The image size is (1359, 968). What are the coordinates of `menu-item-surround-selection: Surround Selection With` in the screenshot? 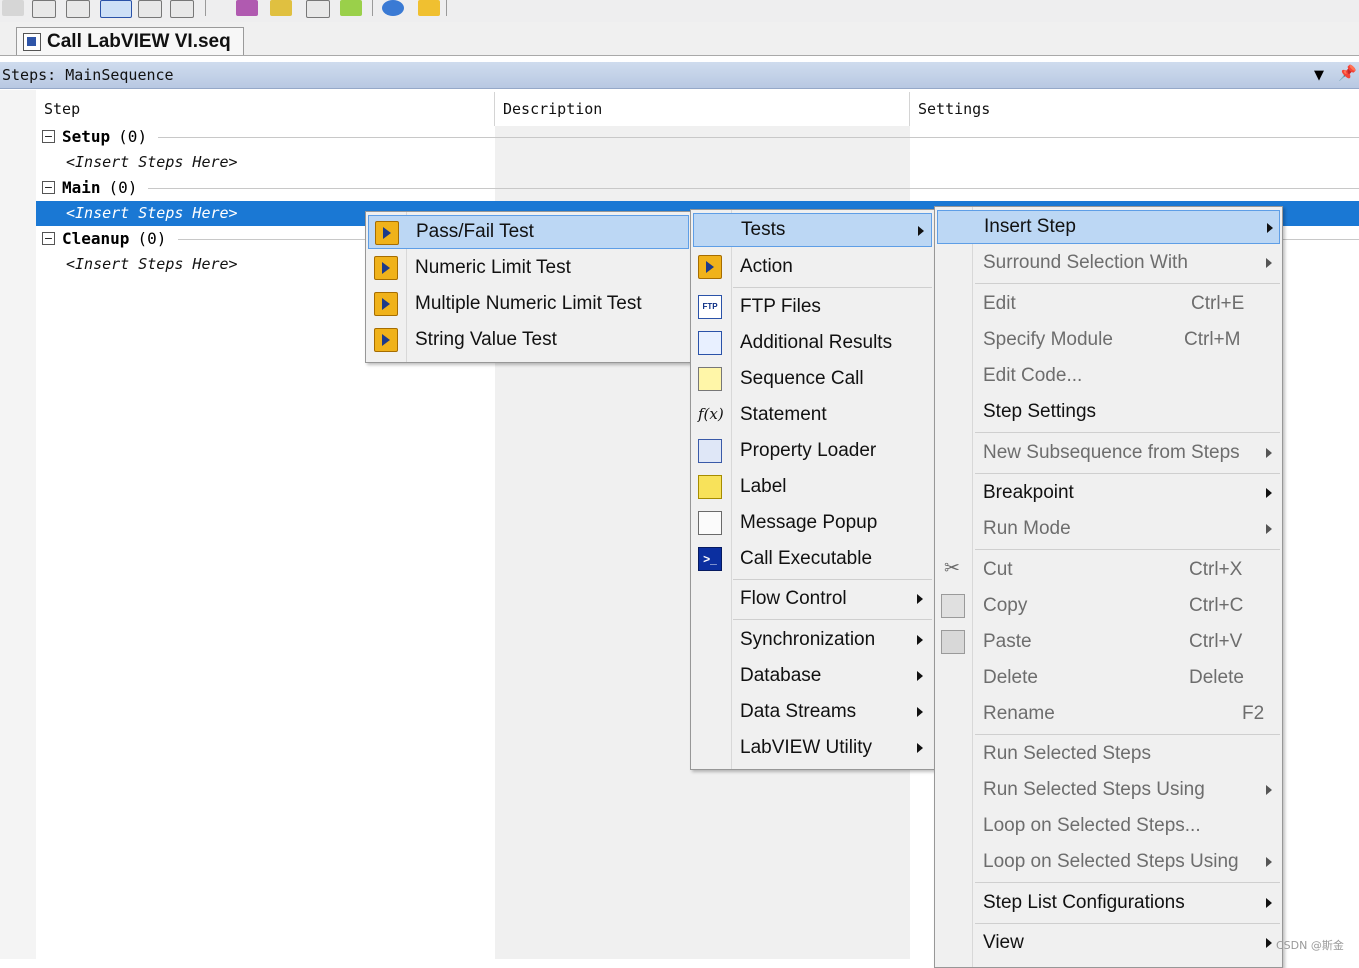 It's located at (1108, 263).